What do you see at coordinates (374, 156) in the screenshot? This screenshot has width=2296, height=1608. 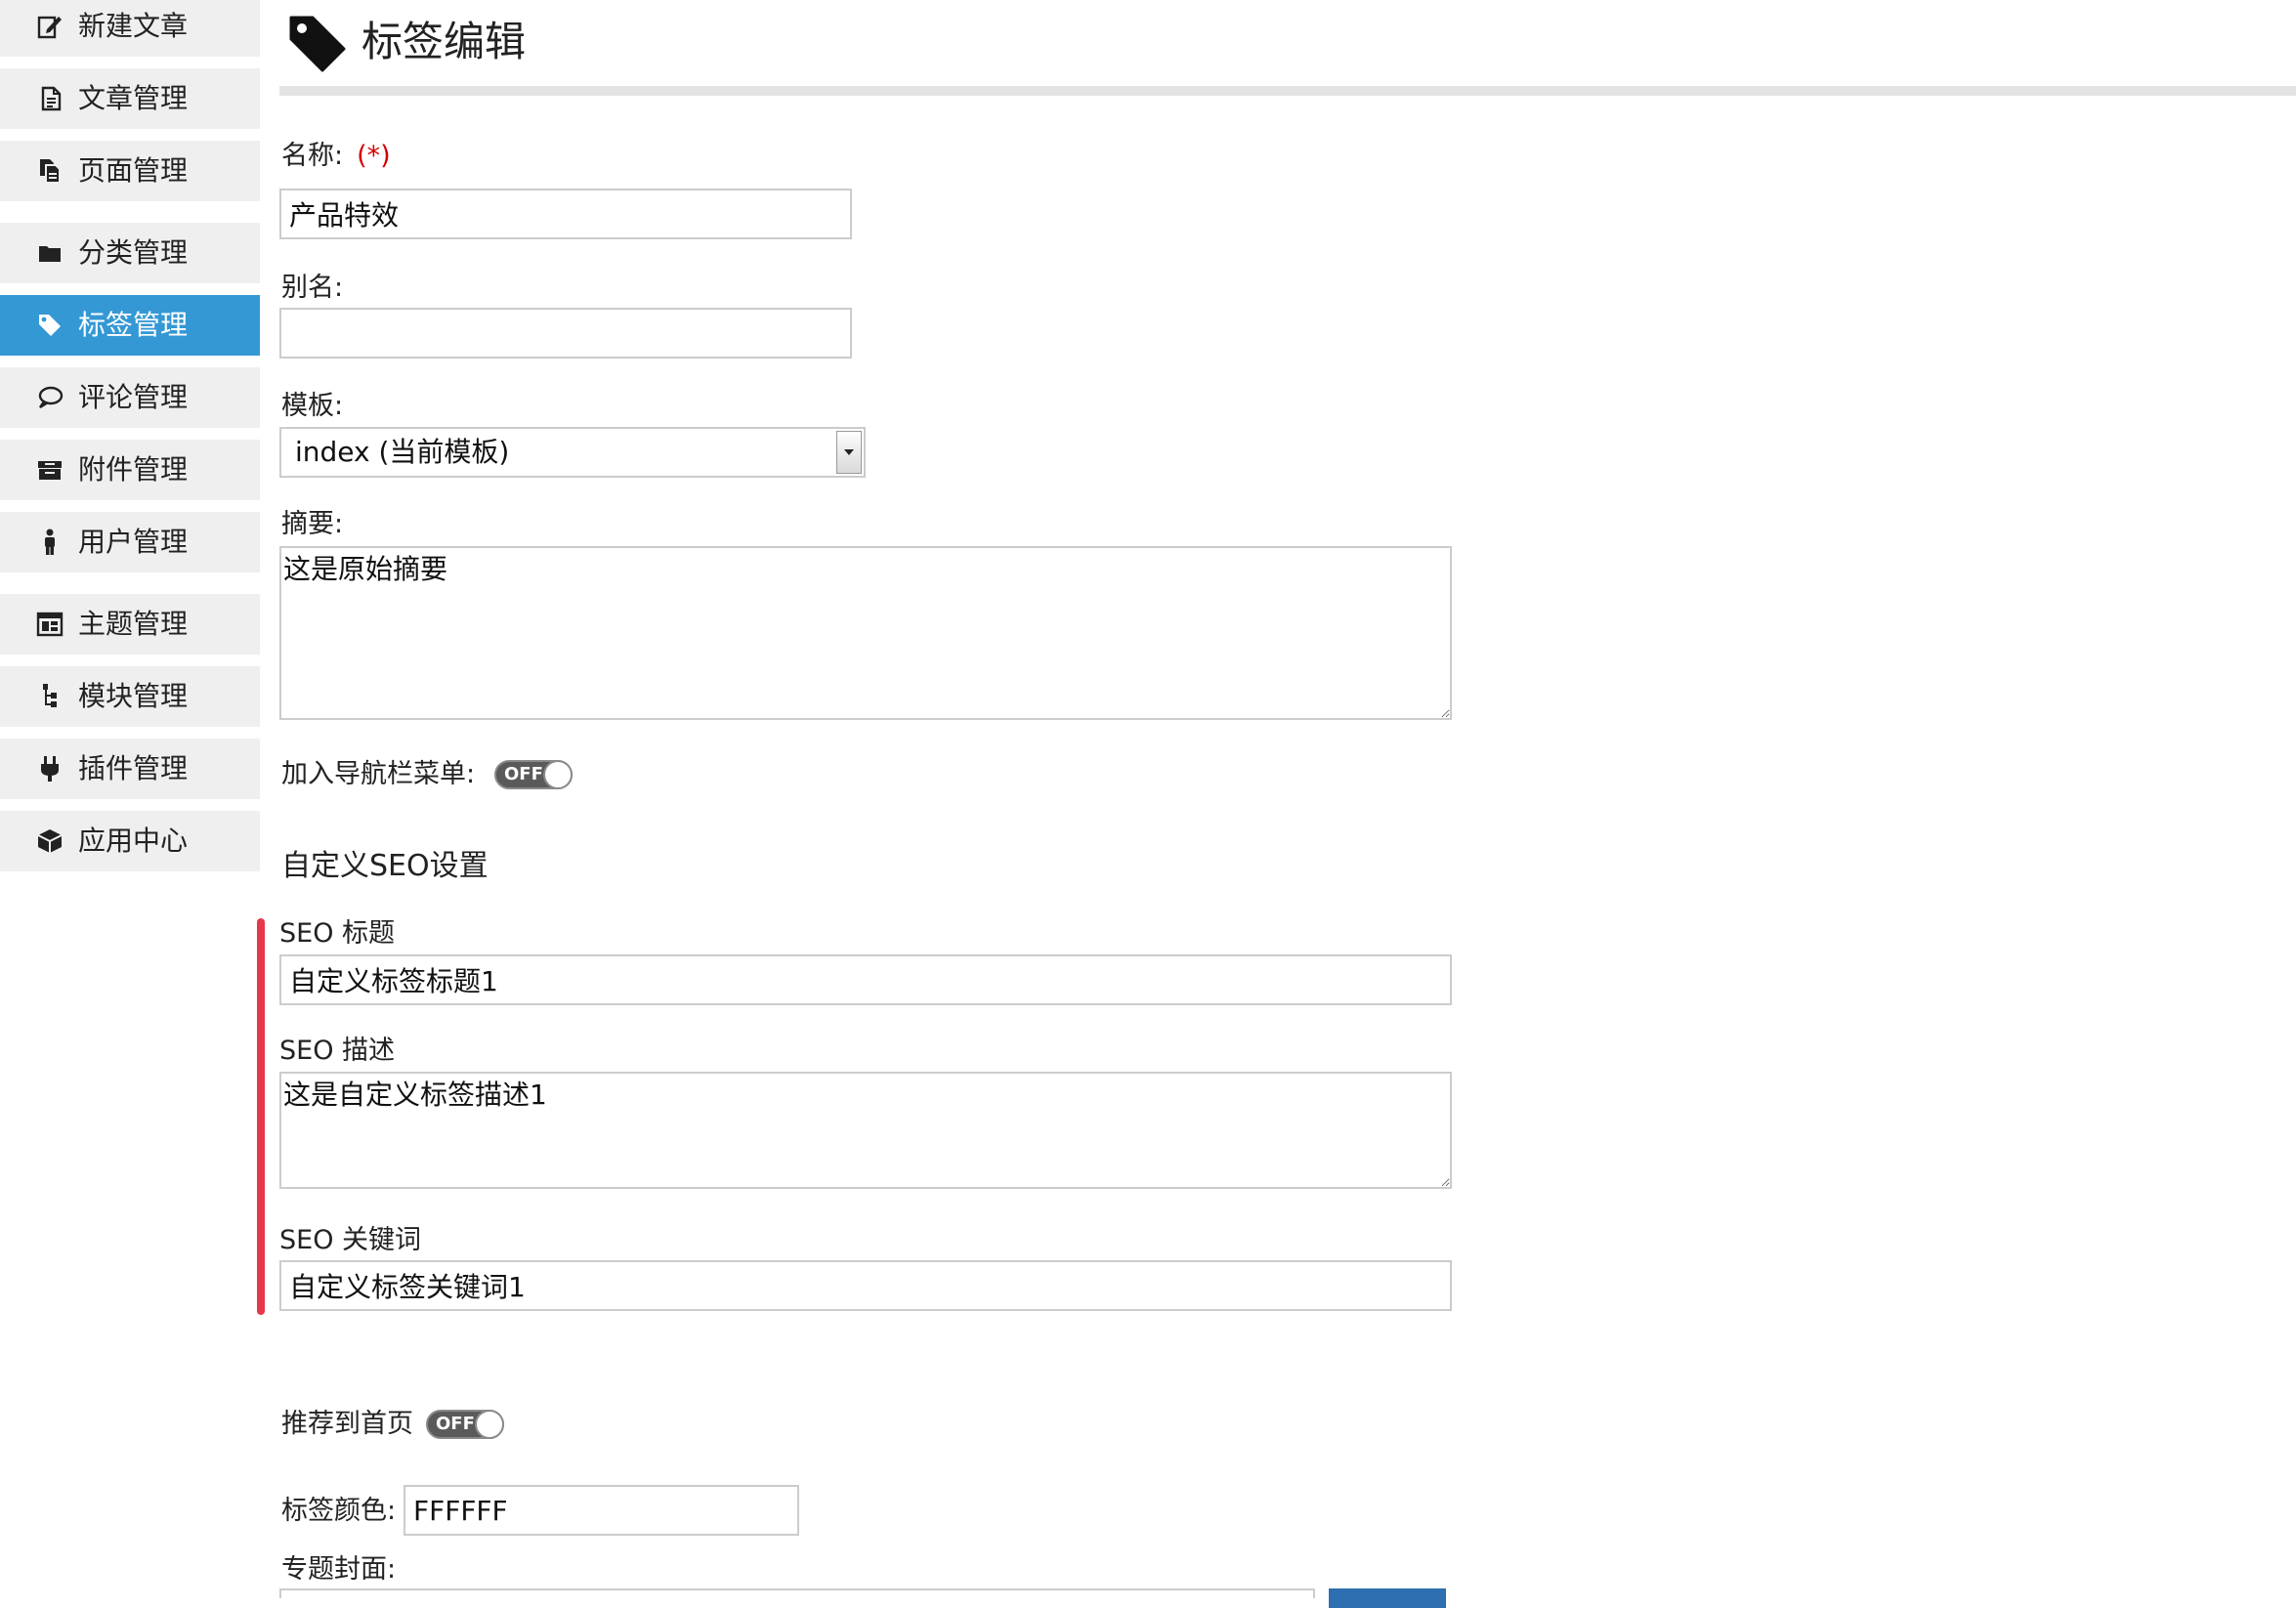 I see `required-mark: (*)` at bounding box center [374, 156].